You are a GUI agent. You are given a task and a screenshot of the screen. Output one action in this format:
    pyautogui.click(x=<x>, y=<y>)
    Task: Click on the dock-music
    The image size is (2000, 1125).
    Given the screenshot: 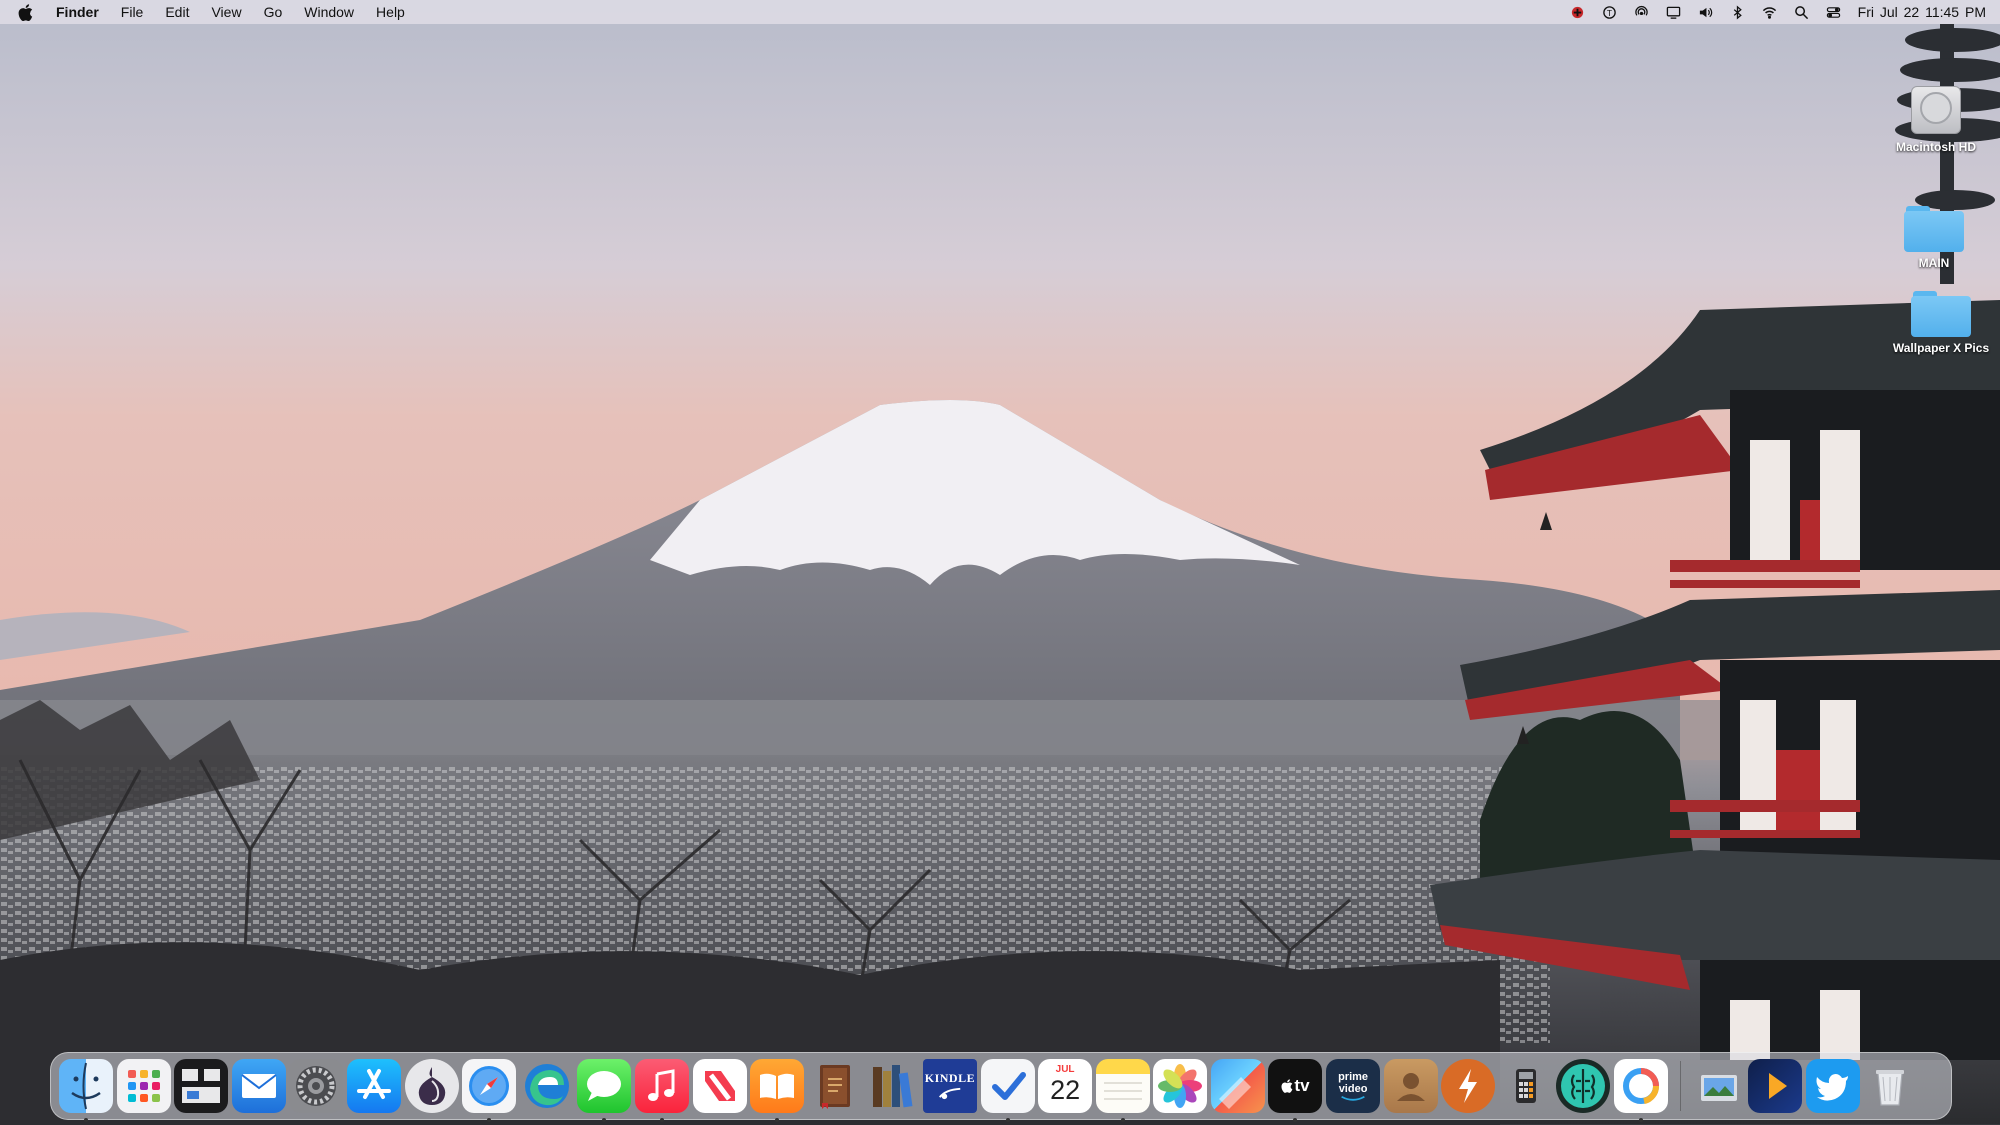 What is the action you would take?
    pyautogui.click(x=661, y=1090)
    